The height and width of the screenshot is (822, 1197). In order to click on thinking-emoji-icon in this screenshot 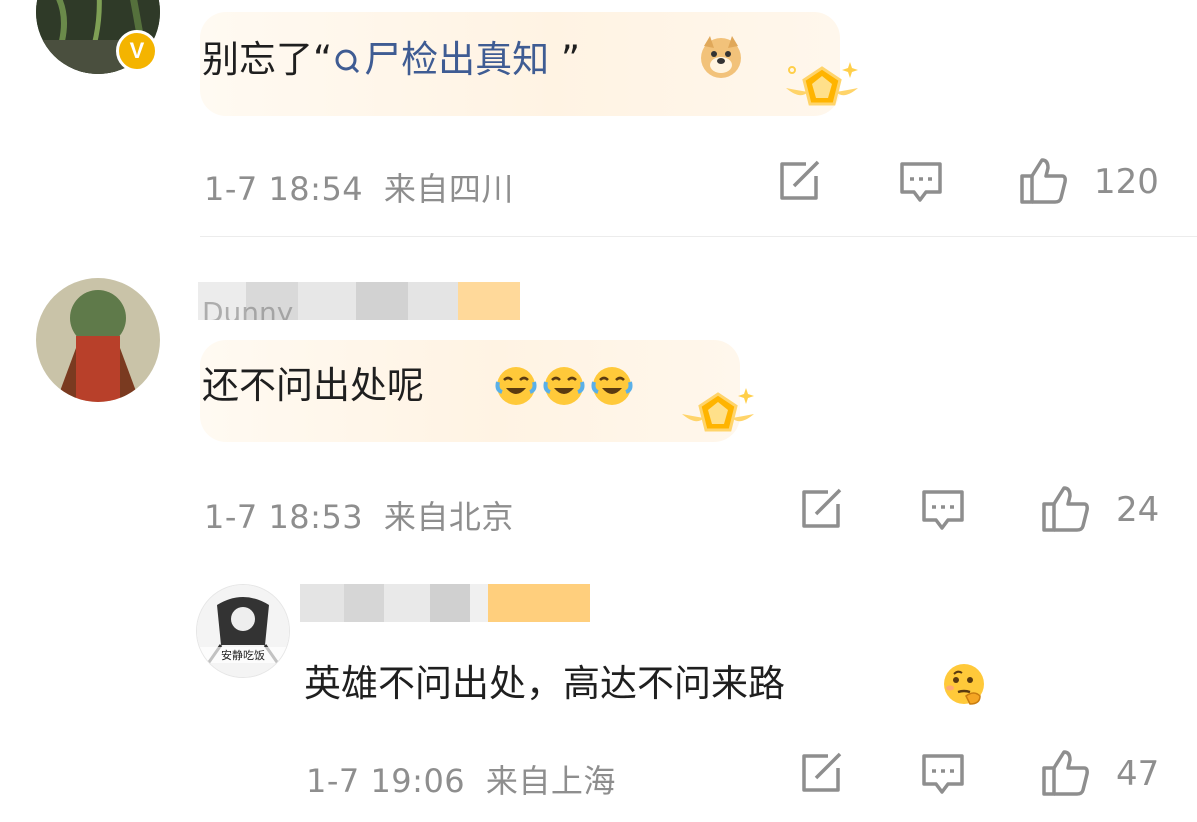, I will do `click(964, 684)`.